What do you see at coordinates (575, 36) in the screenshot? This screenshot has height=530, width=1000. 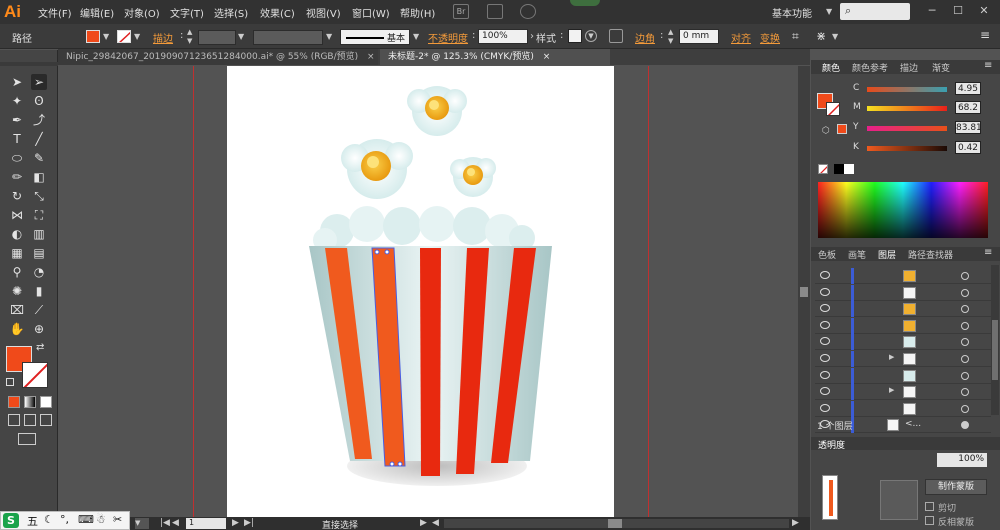 I see `graphic-style-swatch` at bounding box center [575, 36].